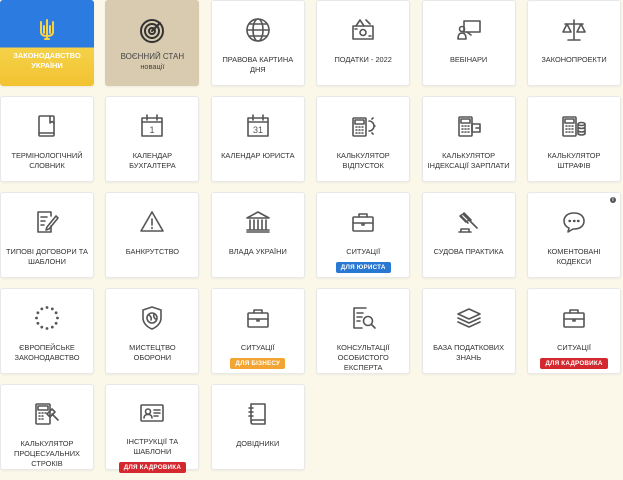 This screenshot has width=623, height=480. I want to click on tile-24: КАЛЬКУЛЯТОР ПРОЦЕСУАЛЬНИХ СТРОКІВ, so click(47, 427).